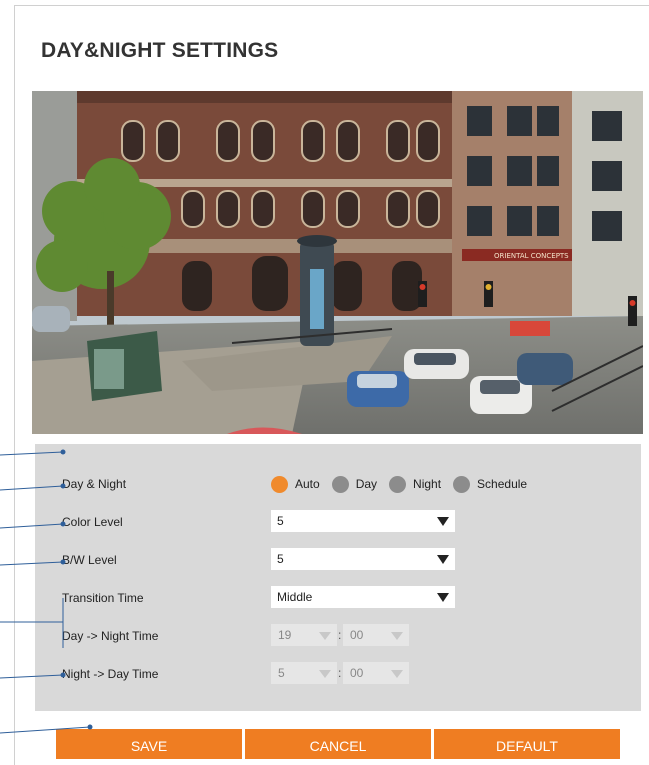  I want to click on callout-lines, so click(46, 591).